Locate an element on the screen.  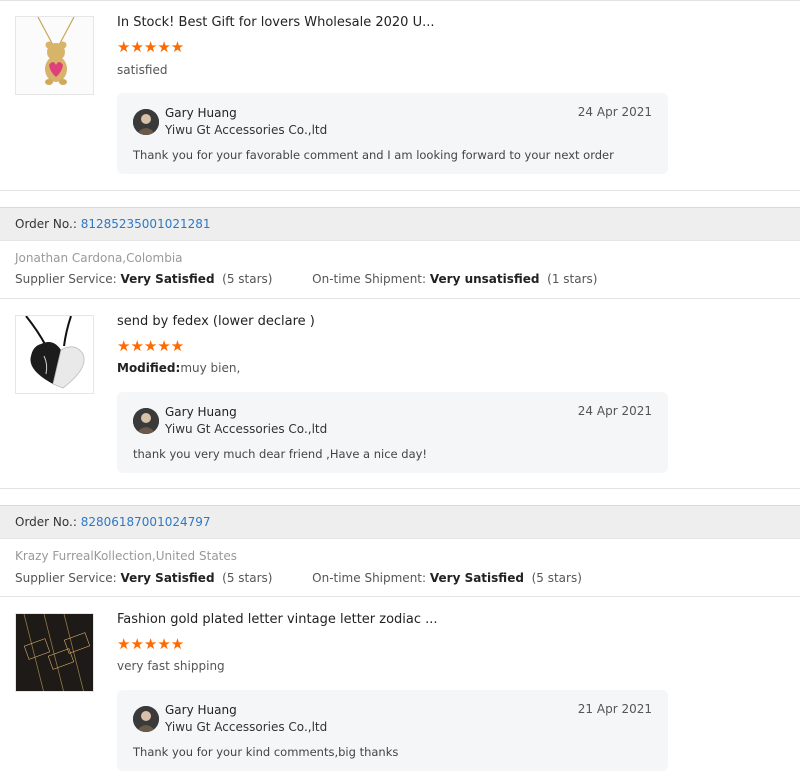
reply-date: 21 Apr 2021 is located at coordinates (614, 709).